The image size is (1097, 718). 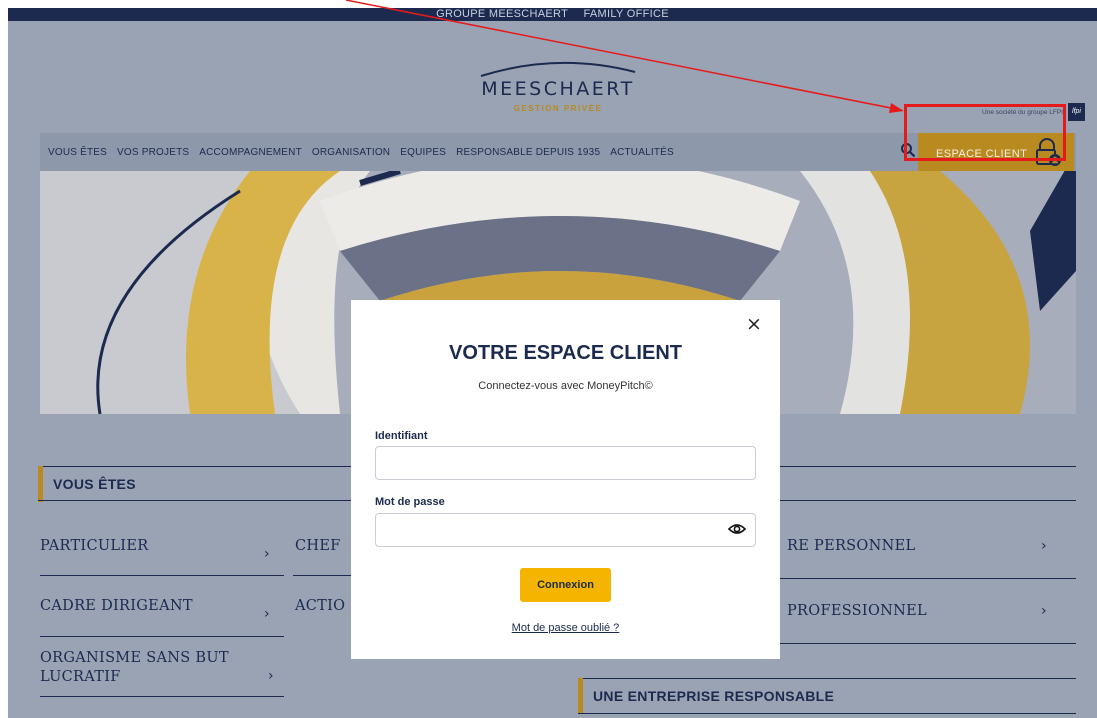 What do you see at coordinates (320, 606) in the screenshot?
I see `profile-link-actio: ACTIO` at bounding box center [320, 606].